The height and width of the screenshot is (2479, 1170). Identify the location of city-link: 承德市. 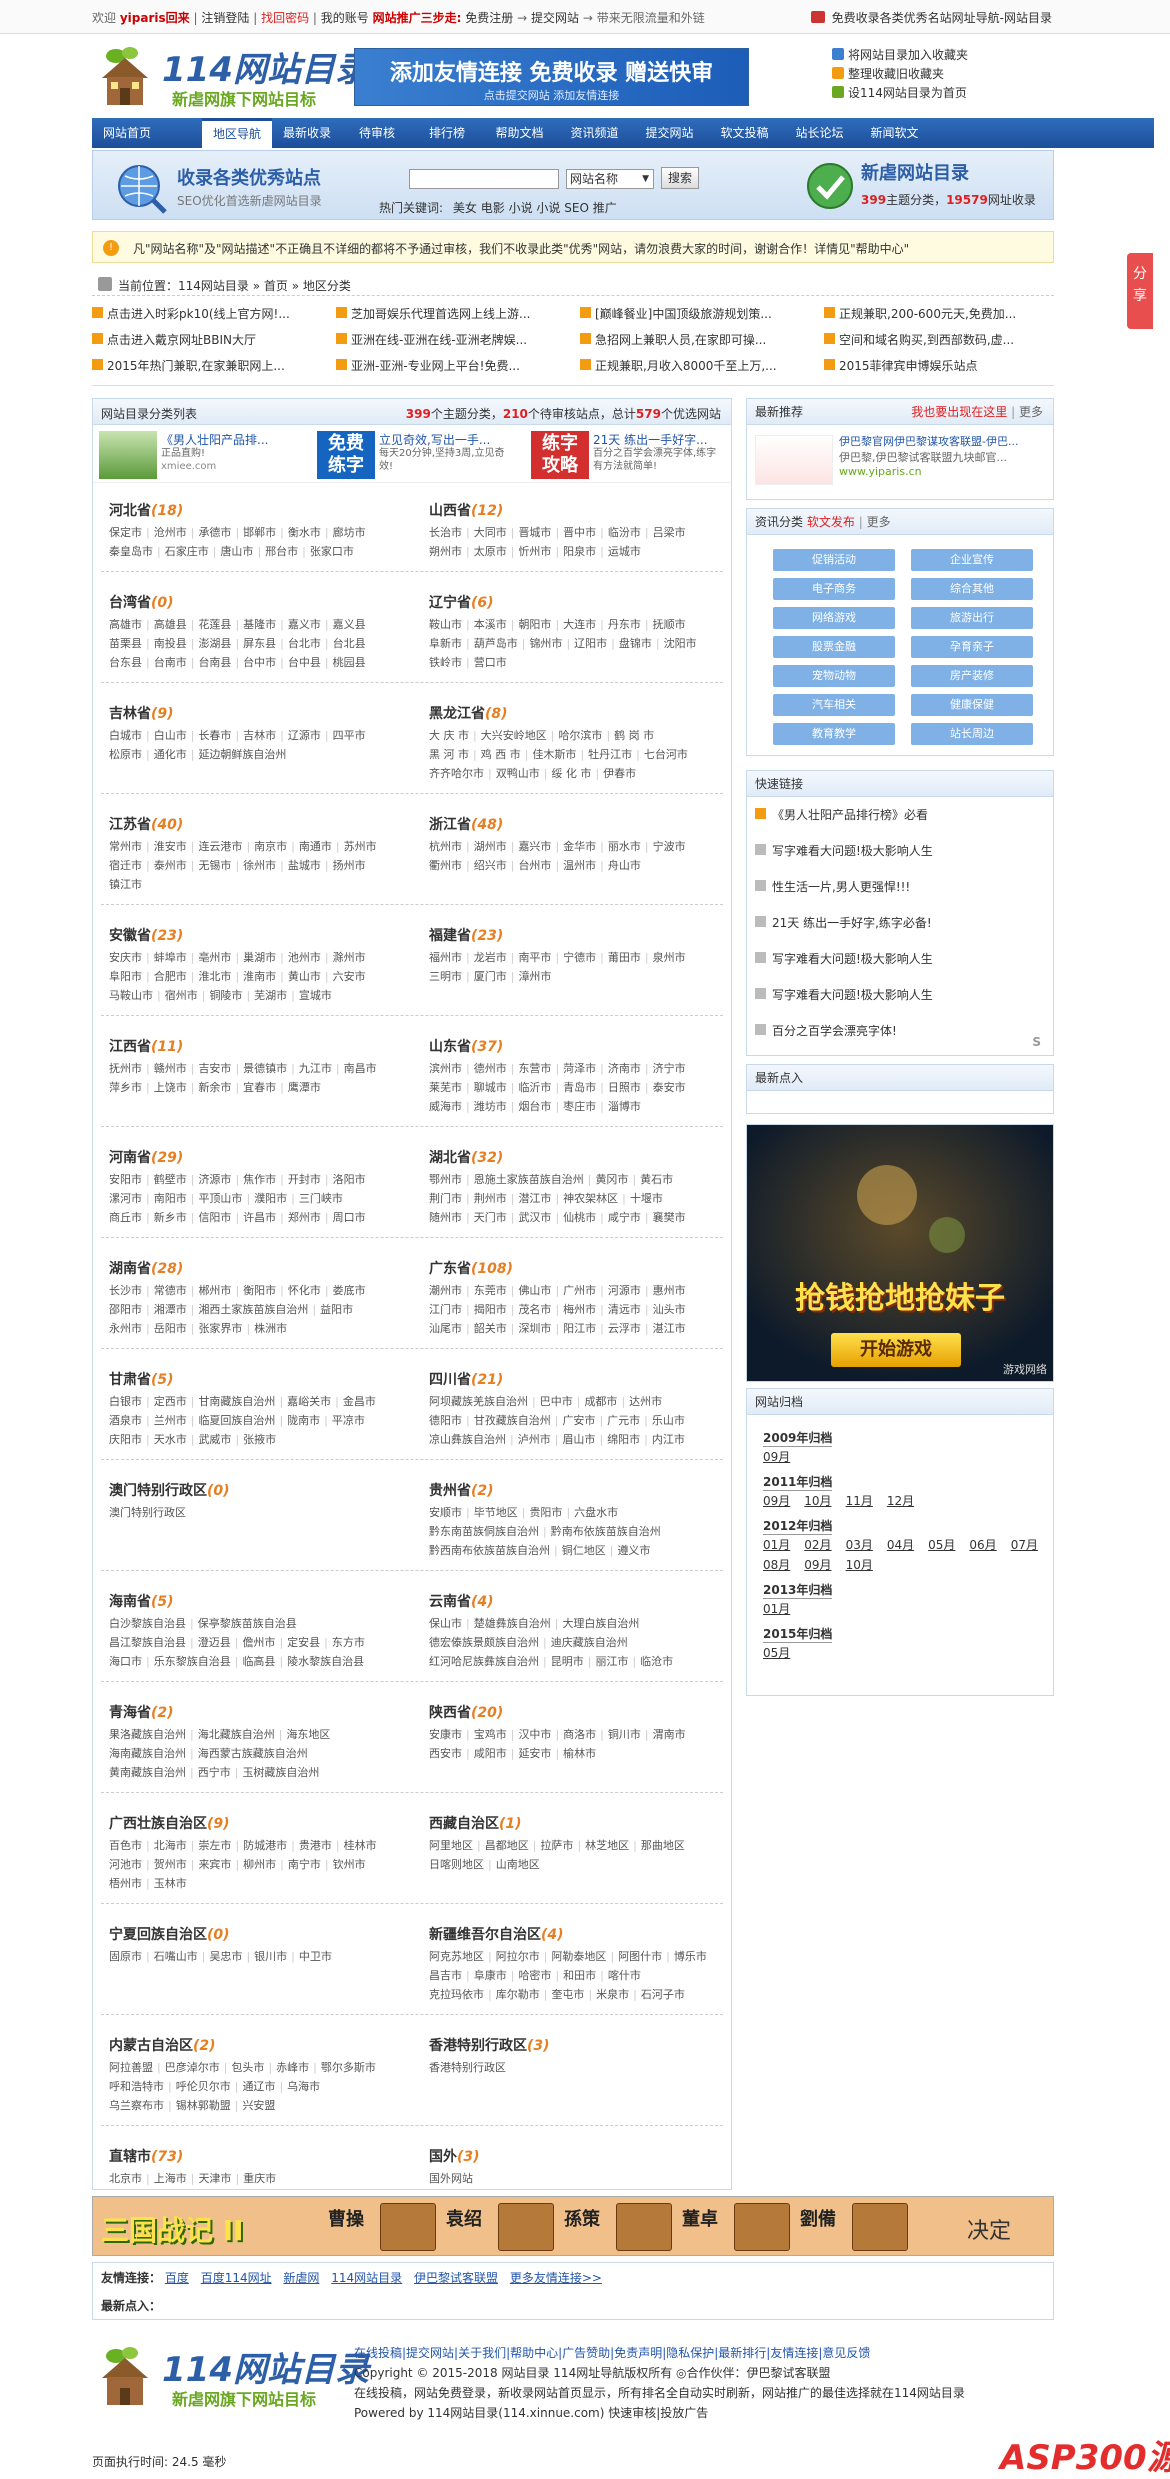
(214, 532).